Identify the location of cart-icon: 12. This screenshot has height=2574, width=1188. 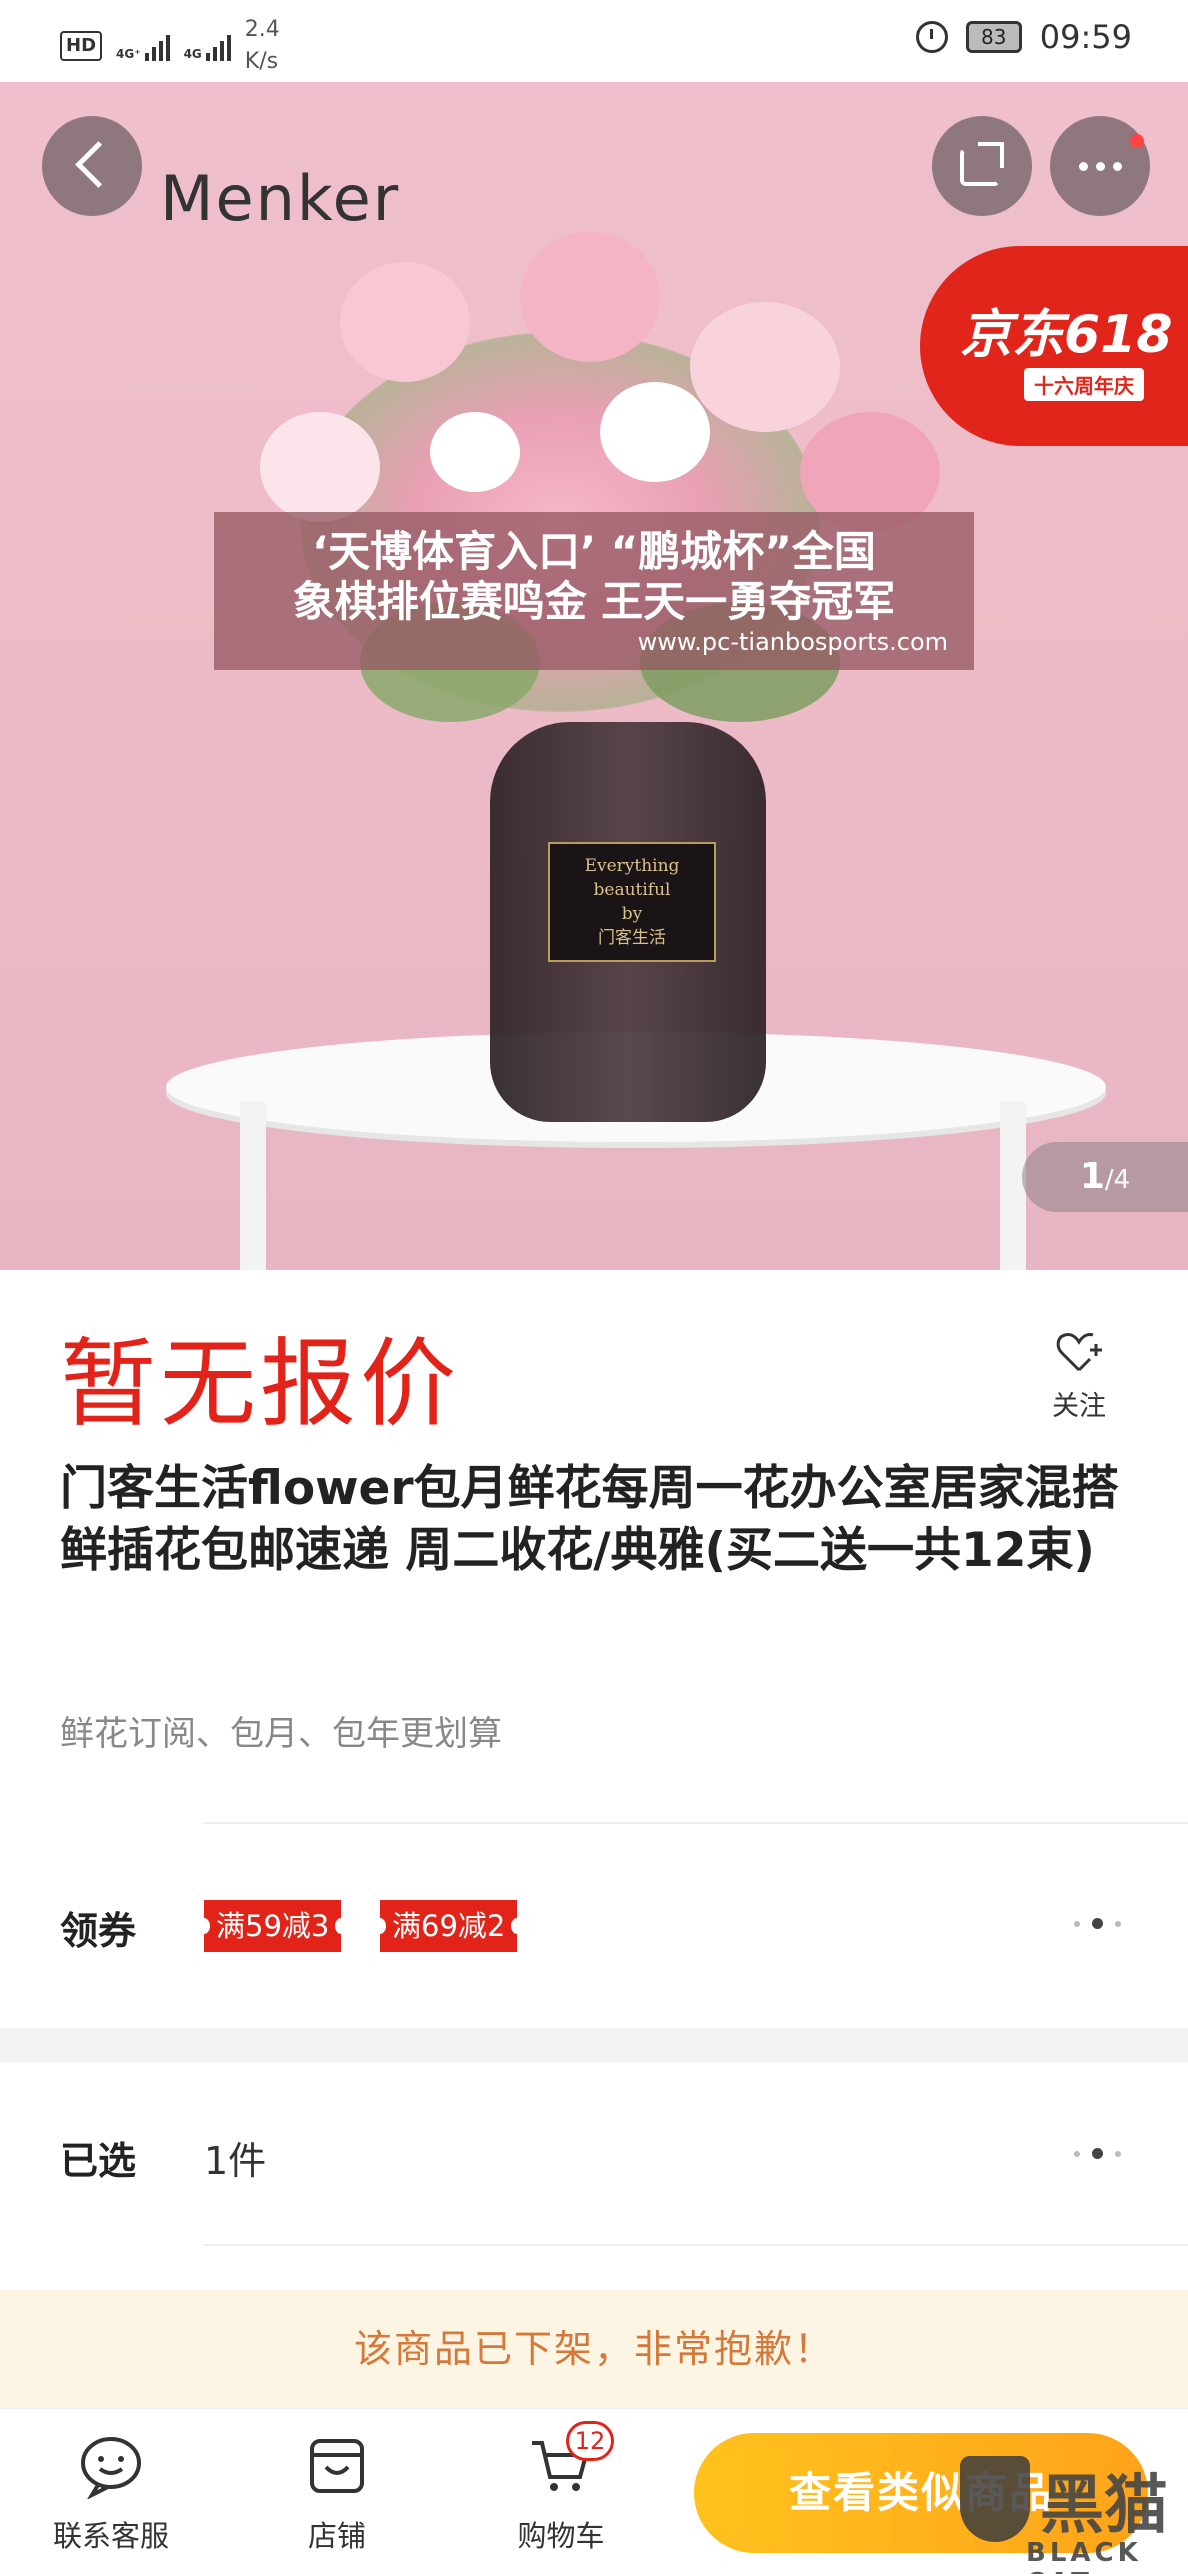
(571, 2460).